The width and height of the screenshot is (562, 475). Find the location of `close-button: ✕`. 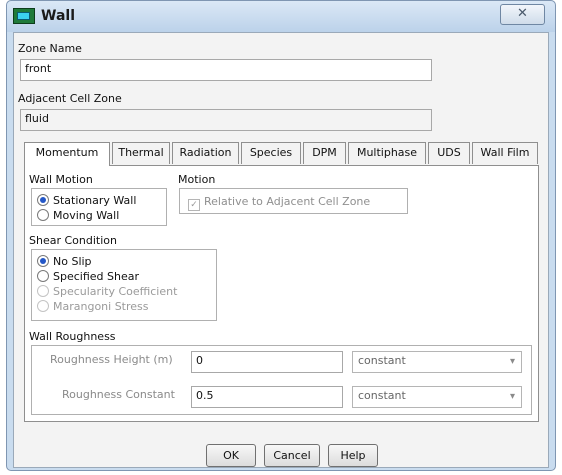

close-button: ✕ is located at coordinates (522, 14).